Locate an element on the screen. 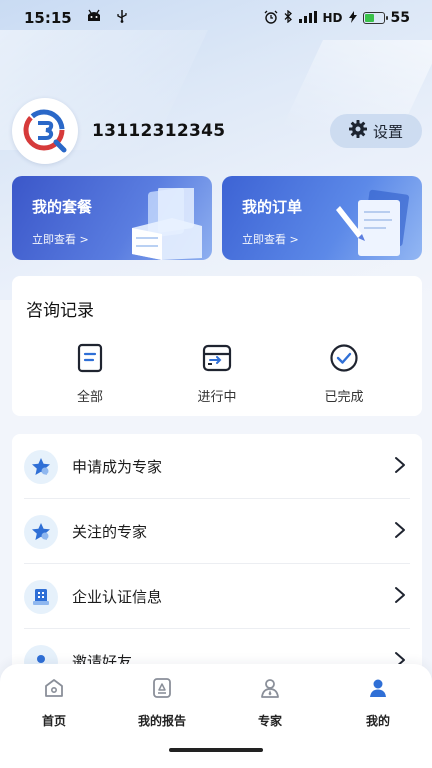  inbox-progress-icon is located at coordinates (217, 358).